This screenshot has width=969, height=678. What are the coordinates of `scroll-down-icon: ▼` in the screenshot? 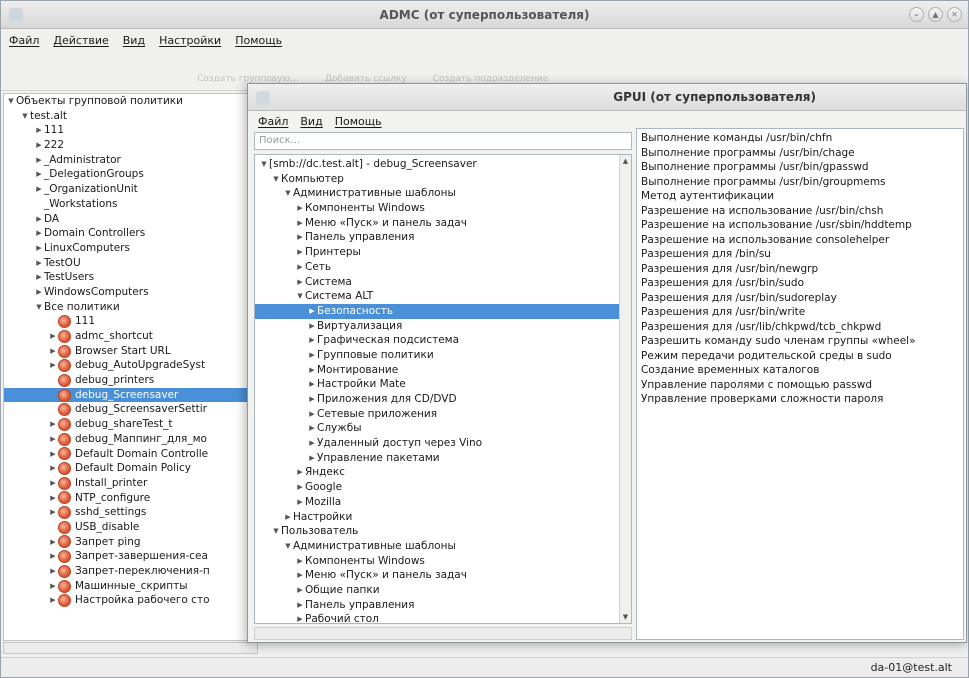 It's located at (625, 617).